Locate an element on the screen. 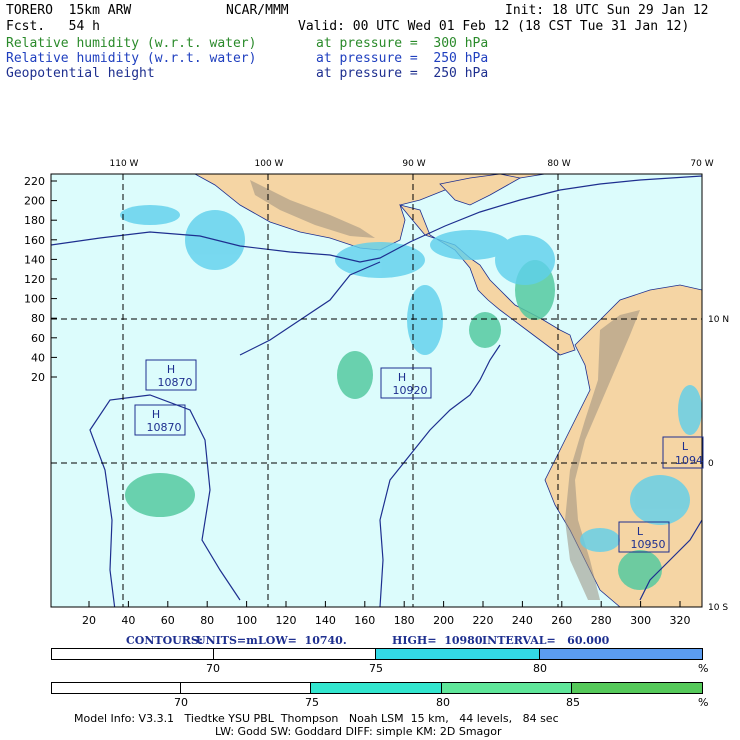 The image size is (740, 740). high-2-value: 10870 is located at coordinates (164, 427).